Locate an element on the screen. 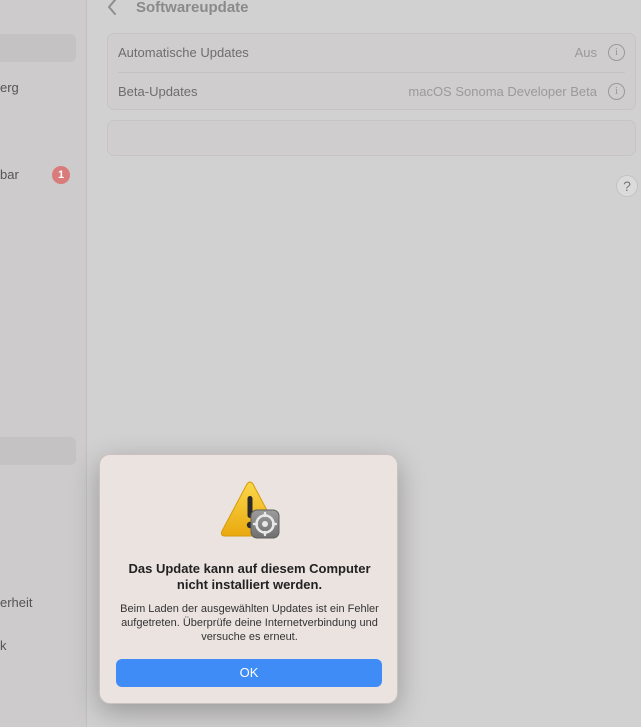 This screenshot has width=641, height=727. back-button is located at coordinates (114, 9).